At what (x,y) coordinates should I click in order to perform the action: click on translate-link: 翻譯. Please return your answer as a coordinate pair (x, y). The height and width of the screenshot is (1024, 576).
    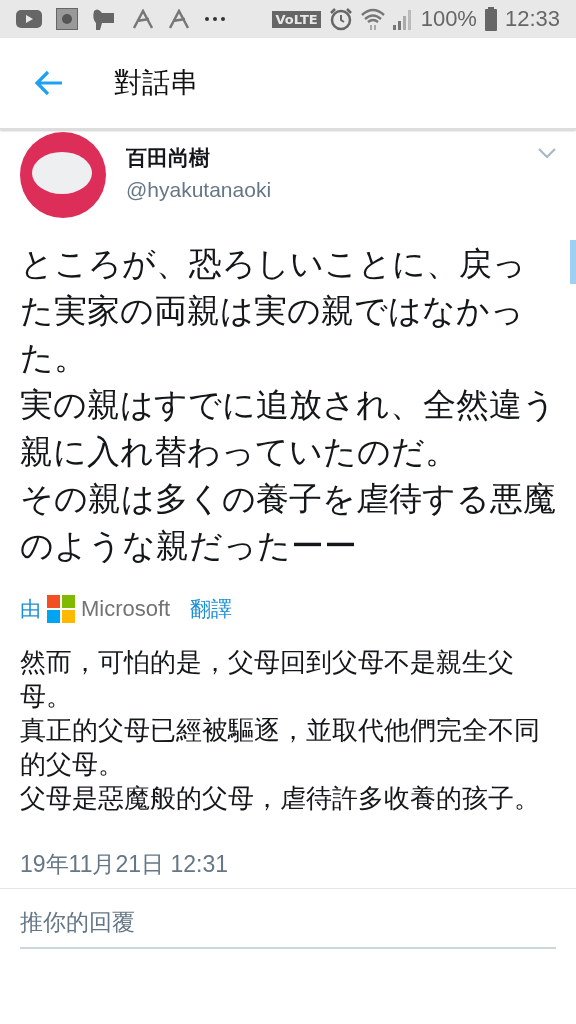
    Looking at the image, I should click on (211, 609).